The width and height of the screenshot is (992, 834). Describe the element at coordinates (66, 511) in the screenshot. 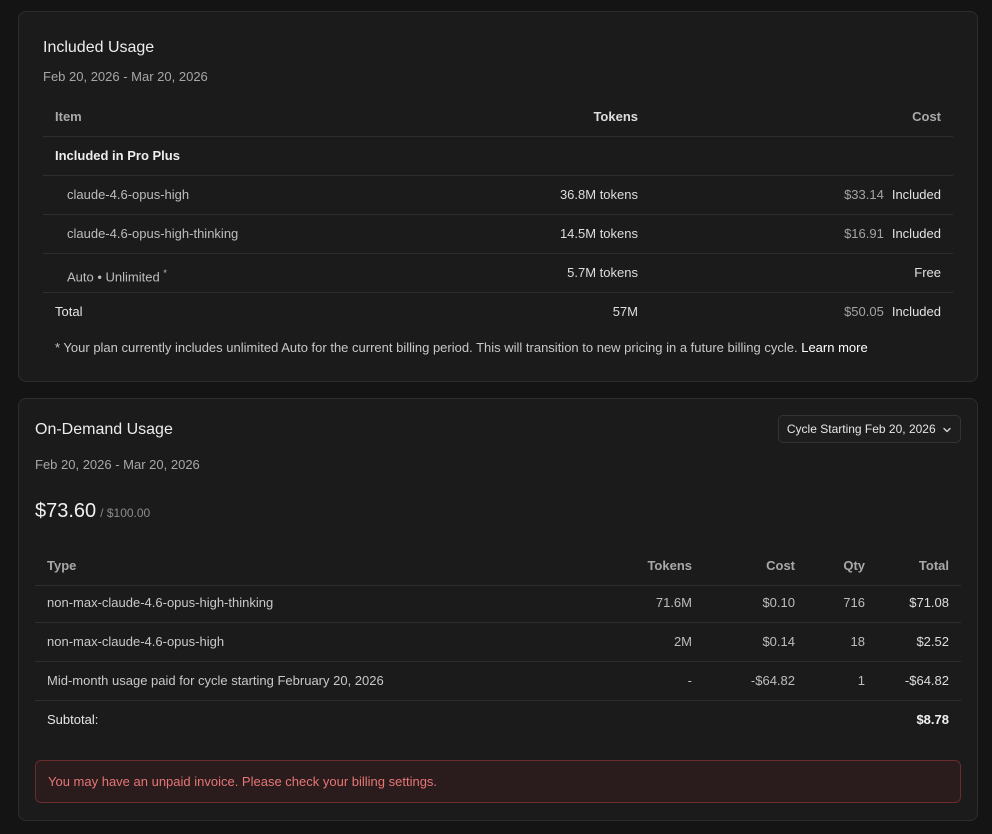

I see `spend-amount: $73.60` at that location.